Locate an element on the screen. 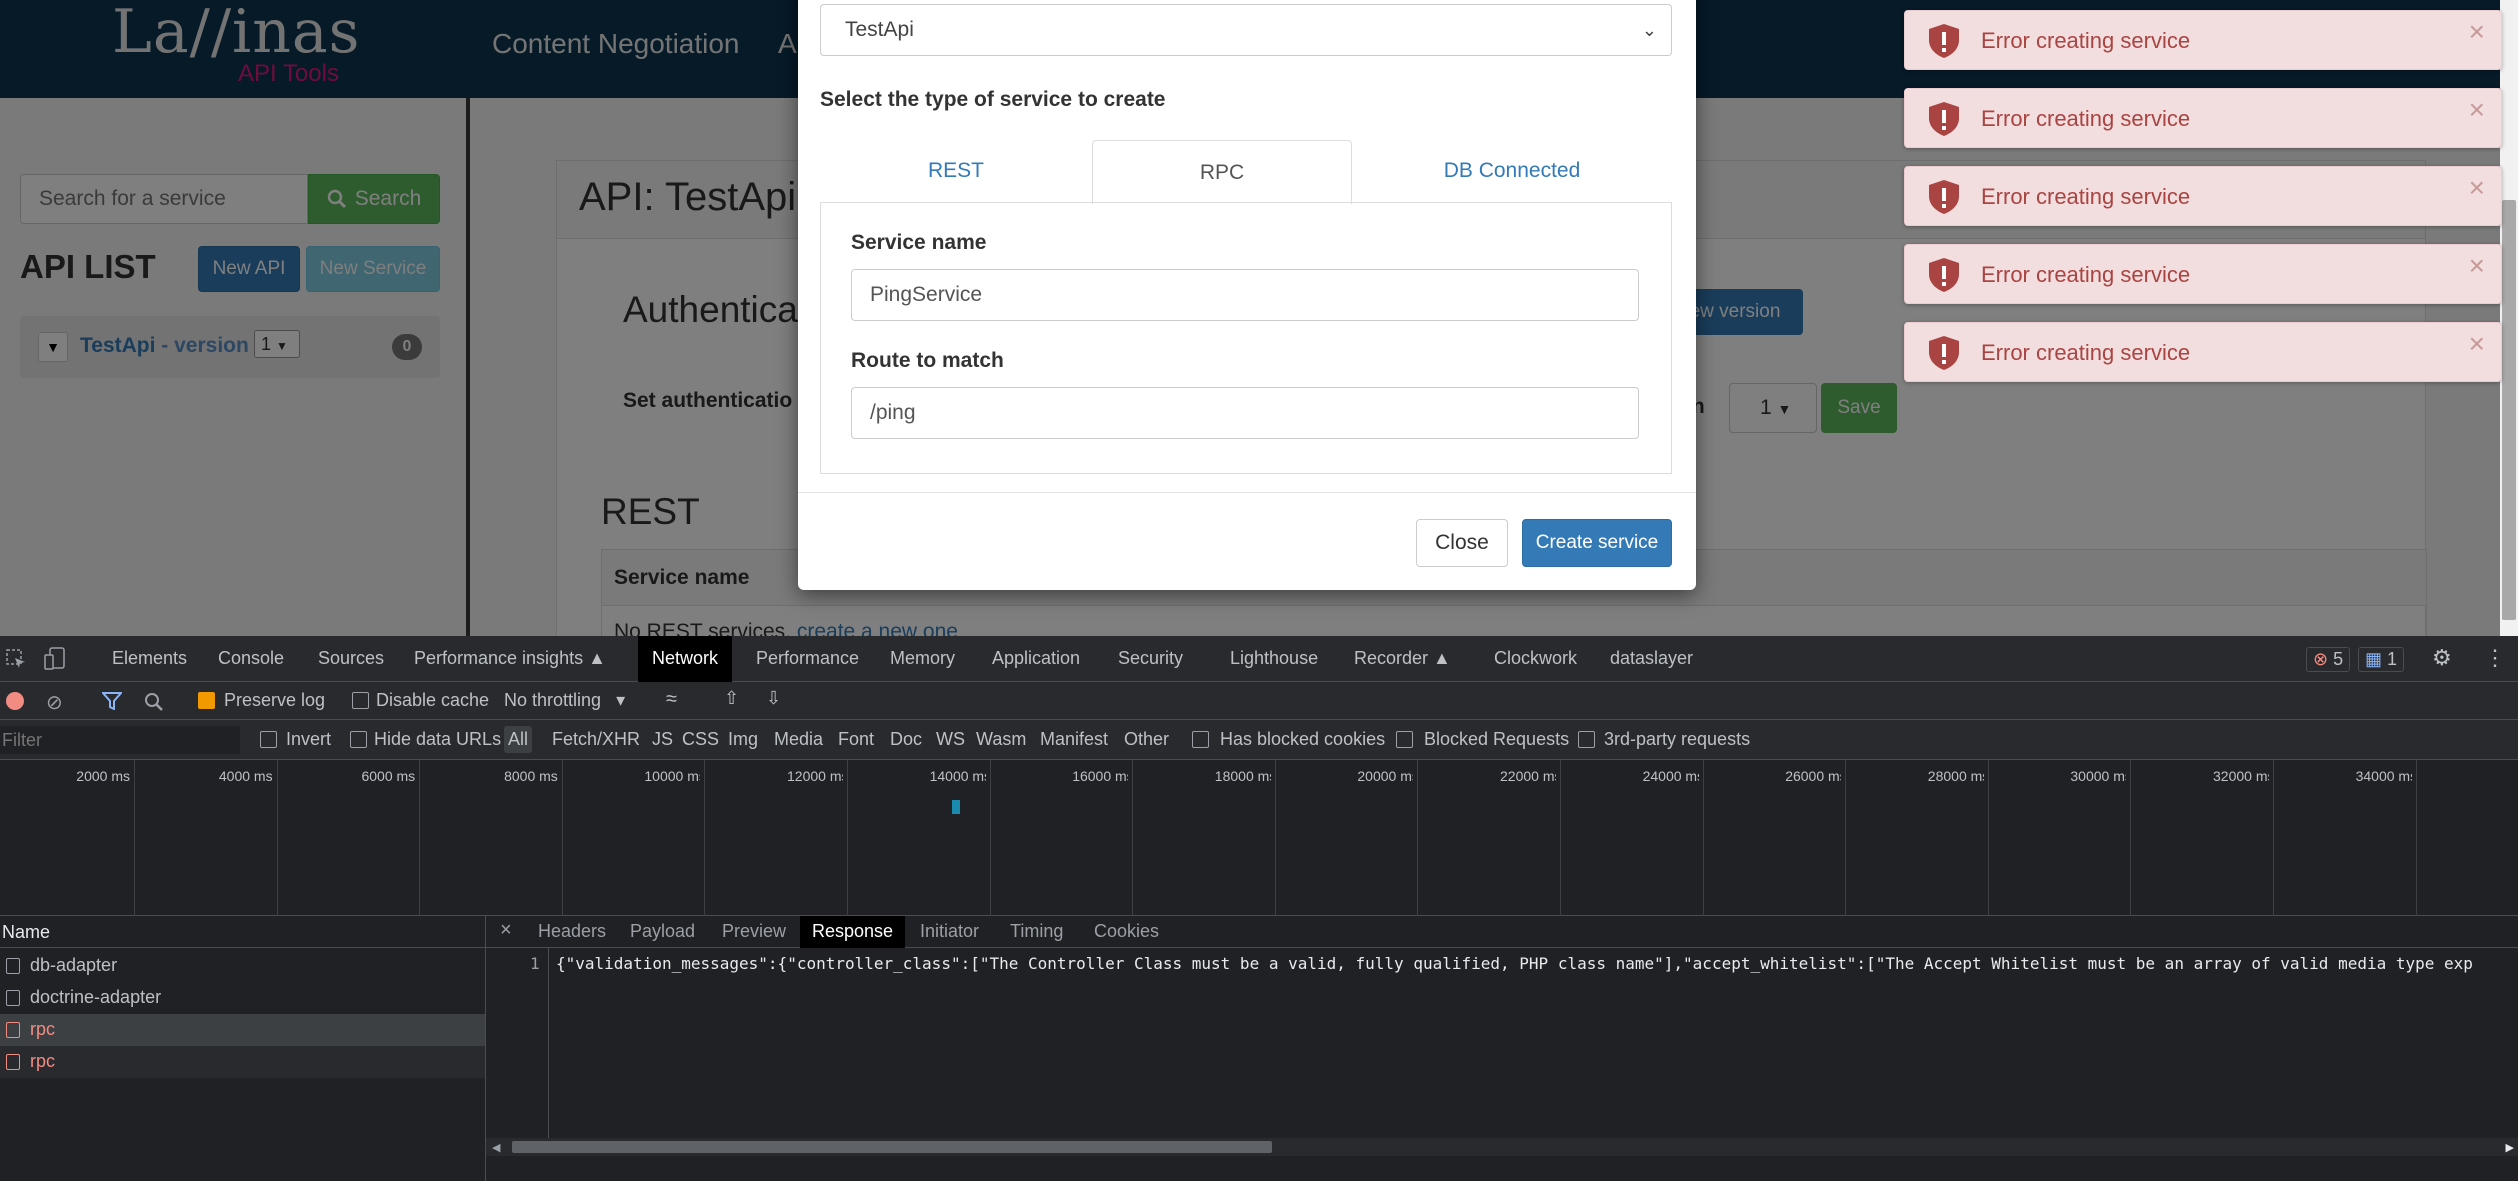 This screenshot has width=2518, height=1181. has-blocked-cookies-checkbox is located at coordinates (1200, 739).